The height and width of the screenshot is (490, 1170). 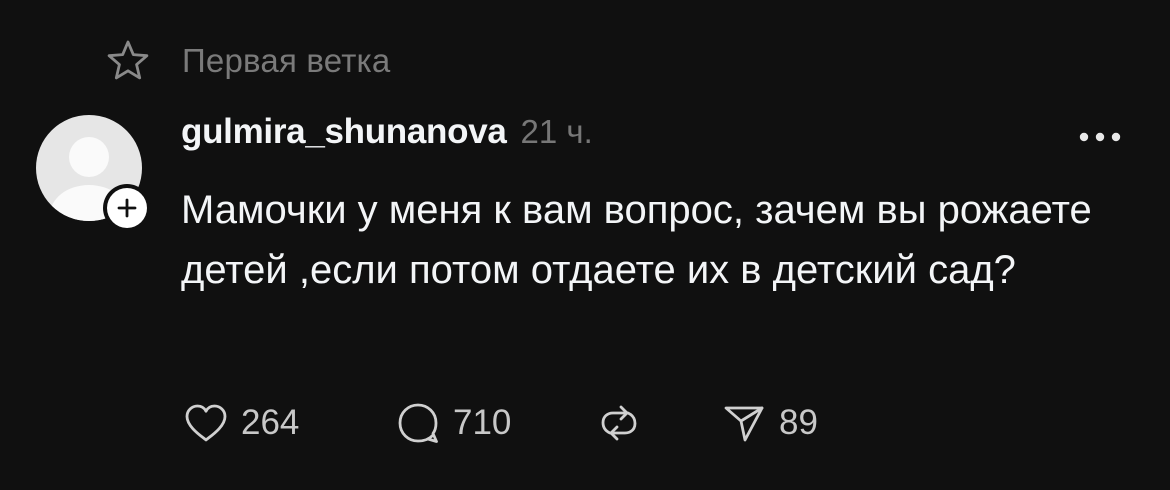 I want to click on reply-button: 710, so click(x=452, y=423).